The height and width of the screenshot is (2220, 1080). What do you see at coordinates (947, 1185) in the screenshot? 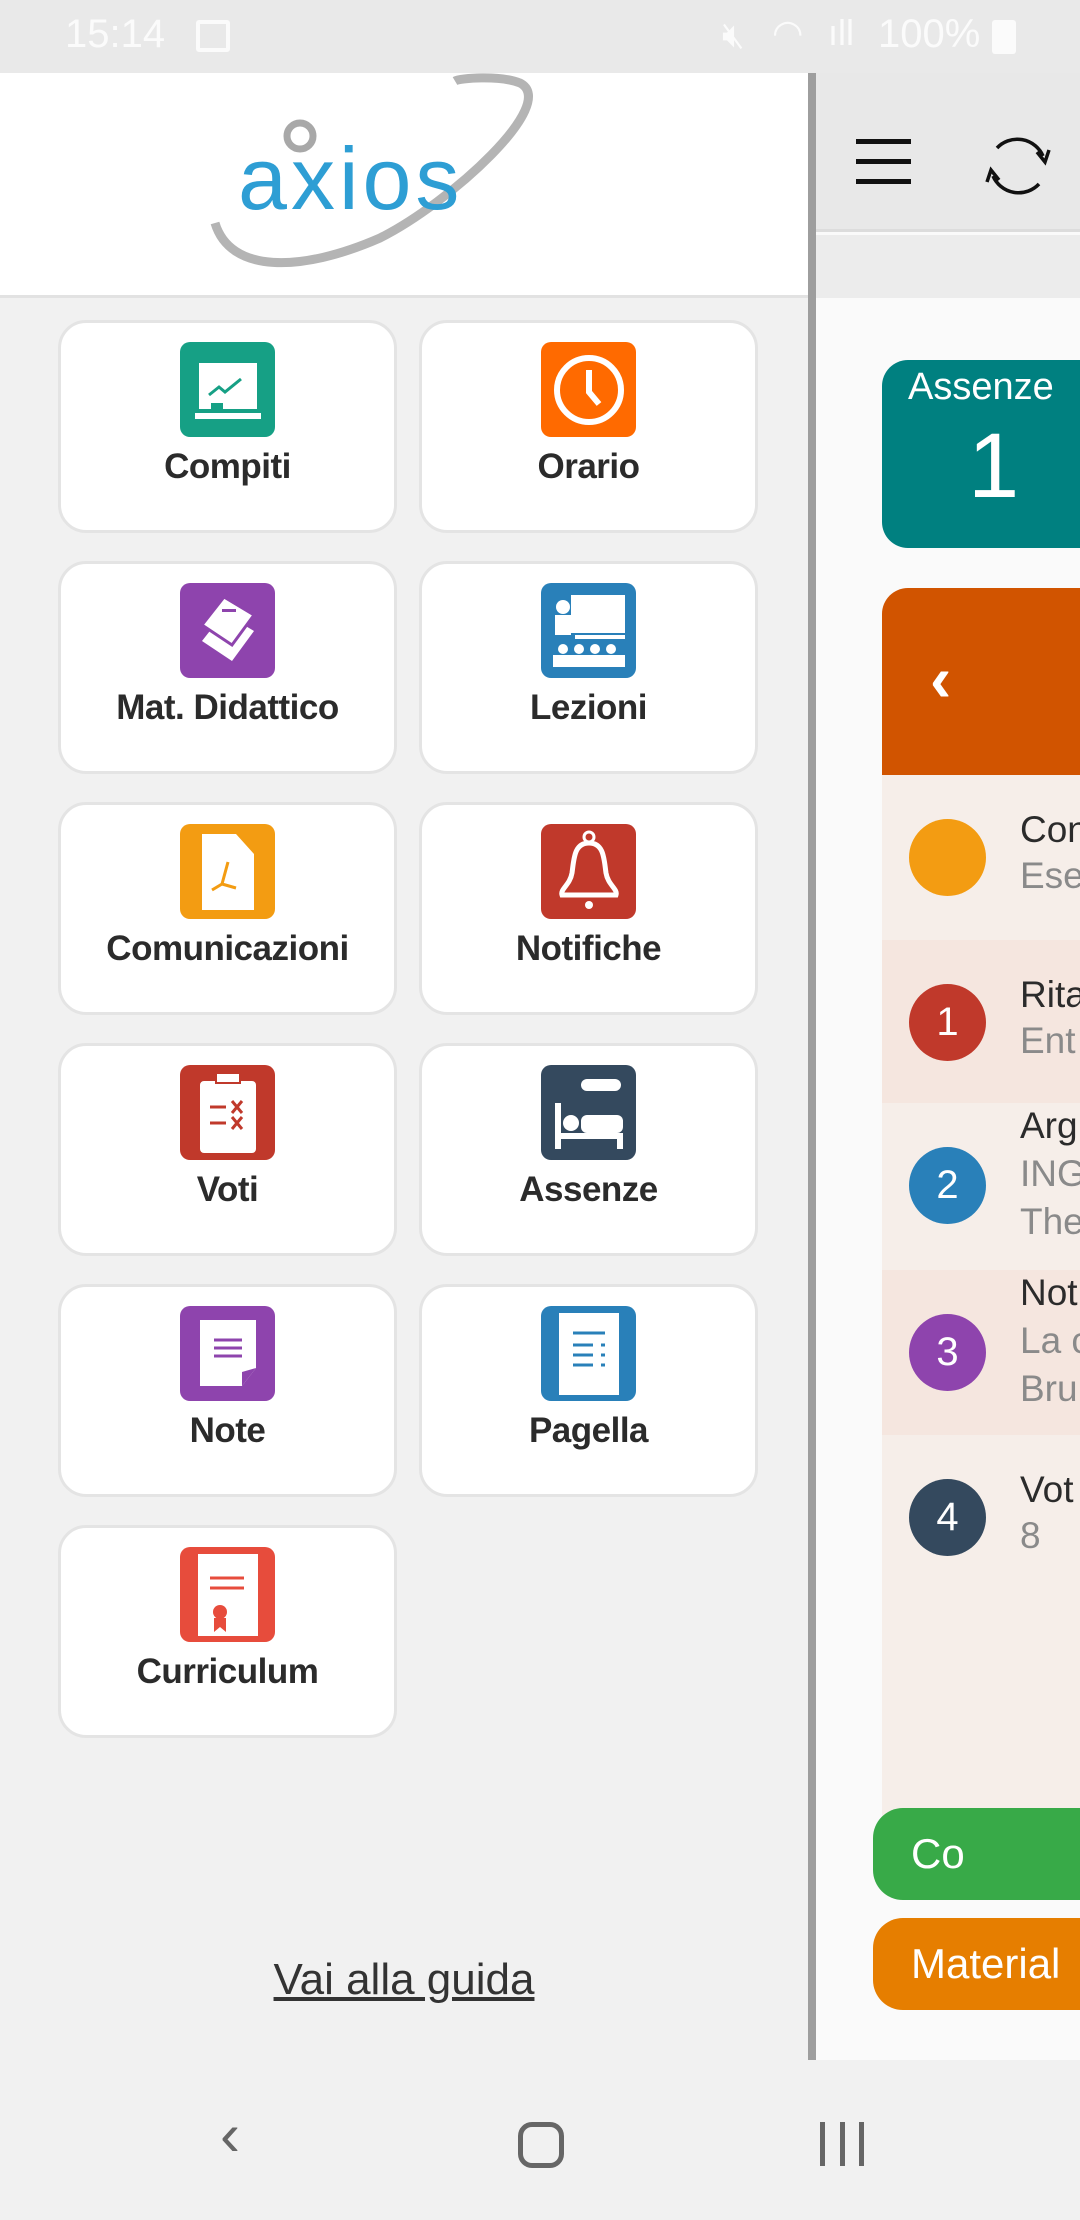
I see `badge: 2` at bounding box center [947, 1185].